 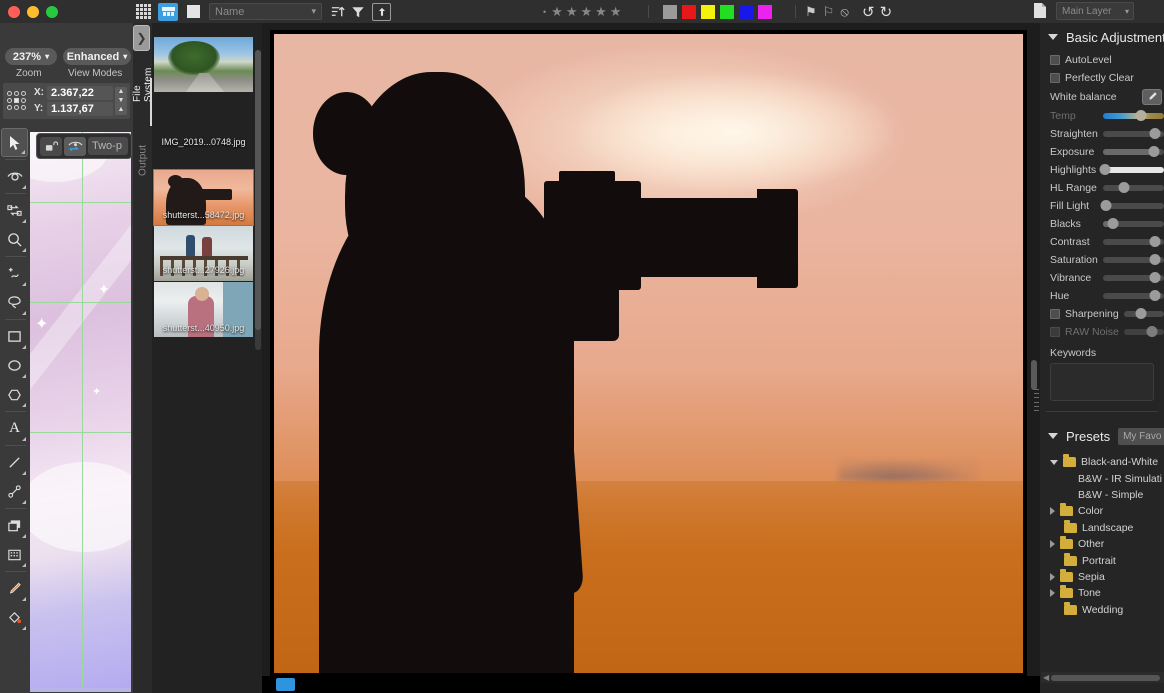 I want to click on color-label-green, so click(x=727, y=11).